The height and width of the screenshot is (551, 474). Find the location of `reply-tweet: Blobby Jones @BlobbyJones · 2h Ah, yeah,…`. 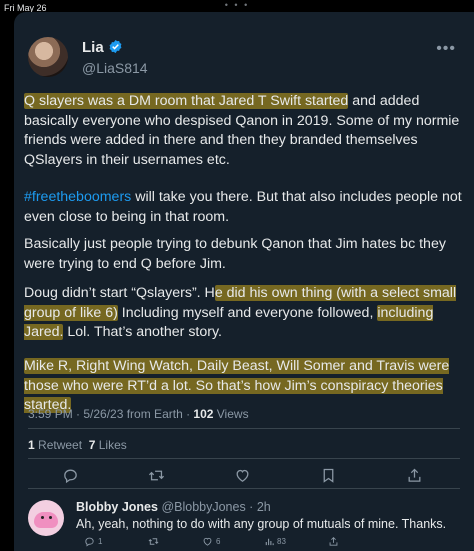

reply-tweet: Blobby Jones @BlobbyJones · 2h Ah, yeah,… is located at coordinates (244, 522).